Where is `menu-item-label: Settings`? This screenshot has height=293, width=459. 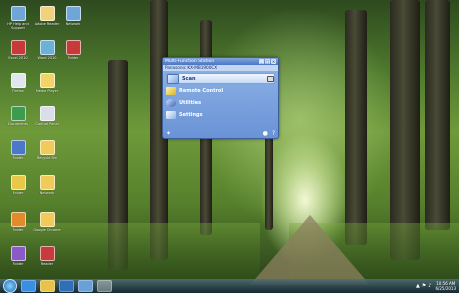 menu-item-label: Settings is located at coordinates (191, 114).